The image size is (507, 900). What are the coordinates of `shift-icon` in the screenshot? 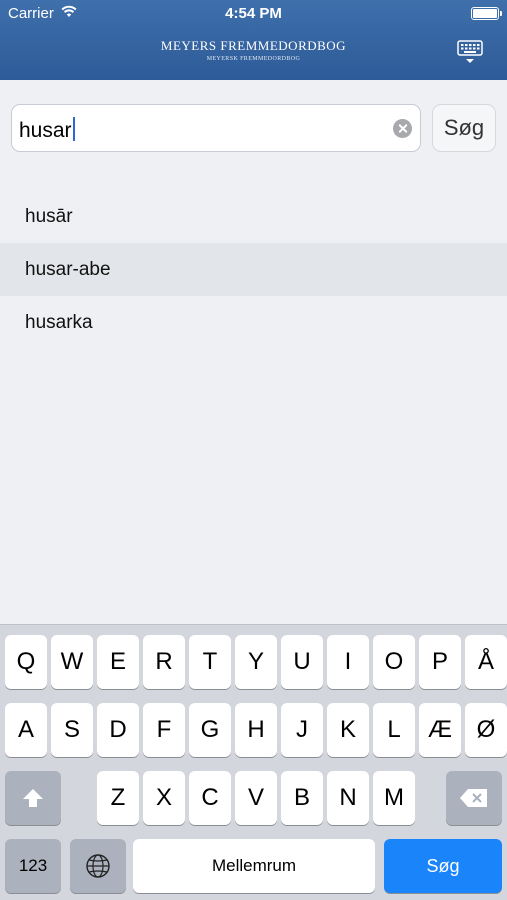 It's located at (33, 798).